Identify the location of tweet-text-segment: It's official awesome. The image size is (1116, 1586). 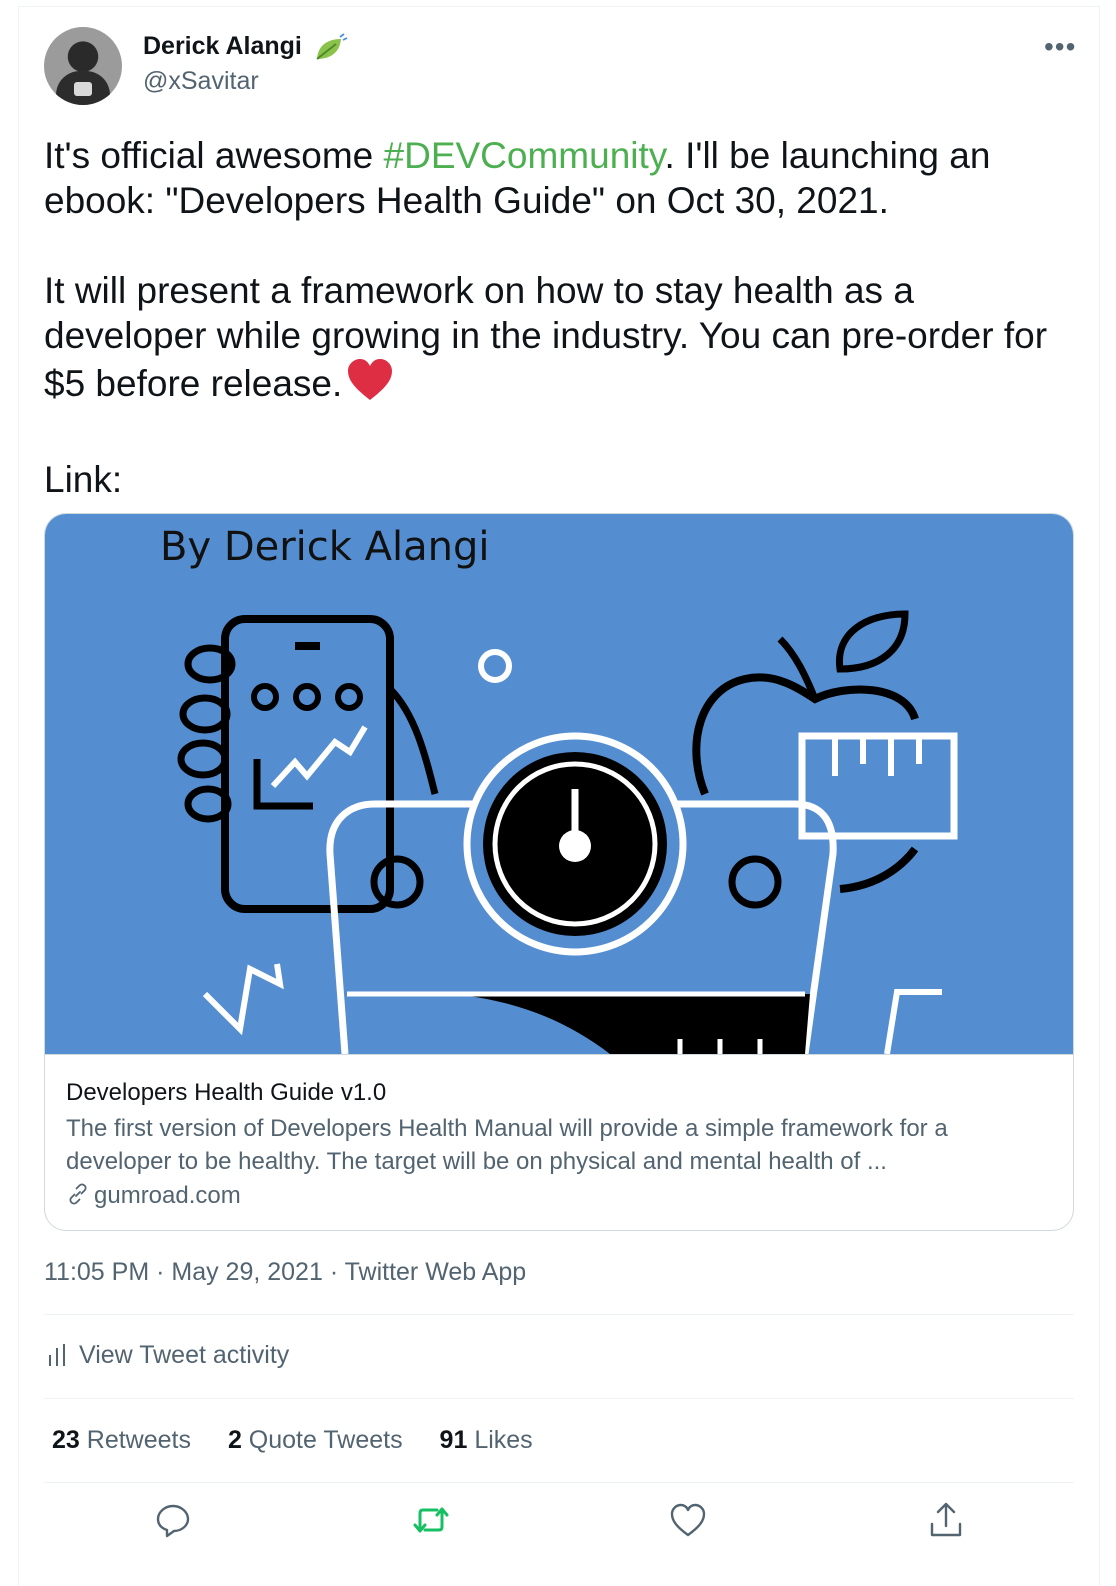
(214, 155).